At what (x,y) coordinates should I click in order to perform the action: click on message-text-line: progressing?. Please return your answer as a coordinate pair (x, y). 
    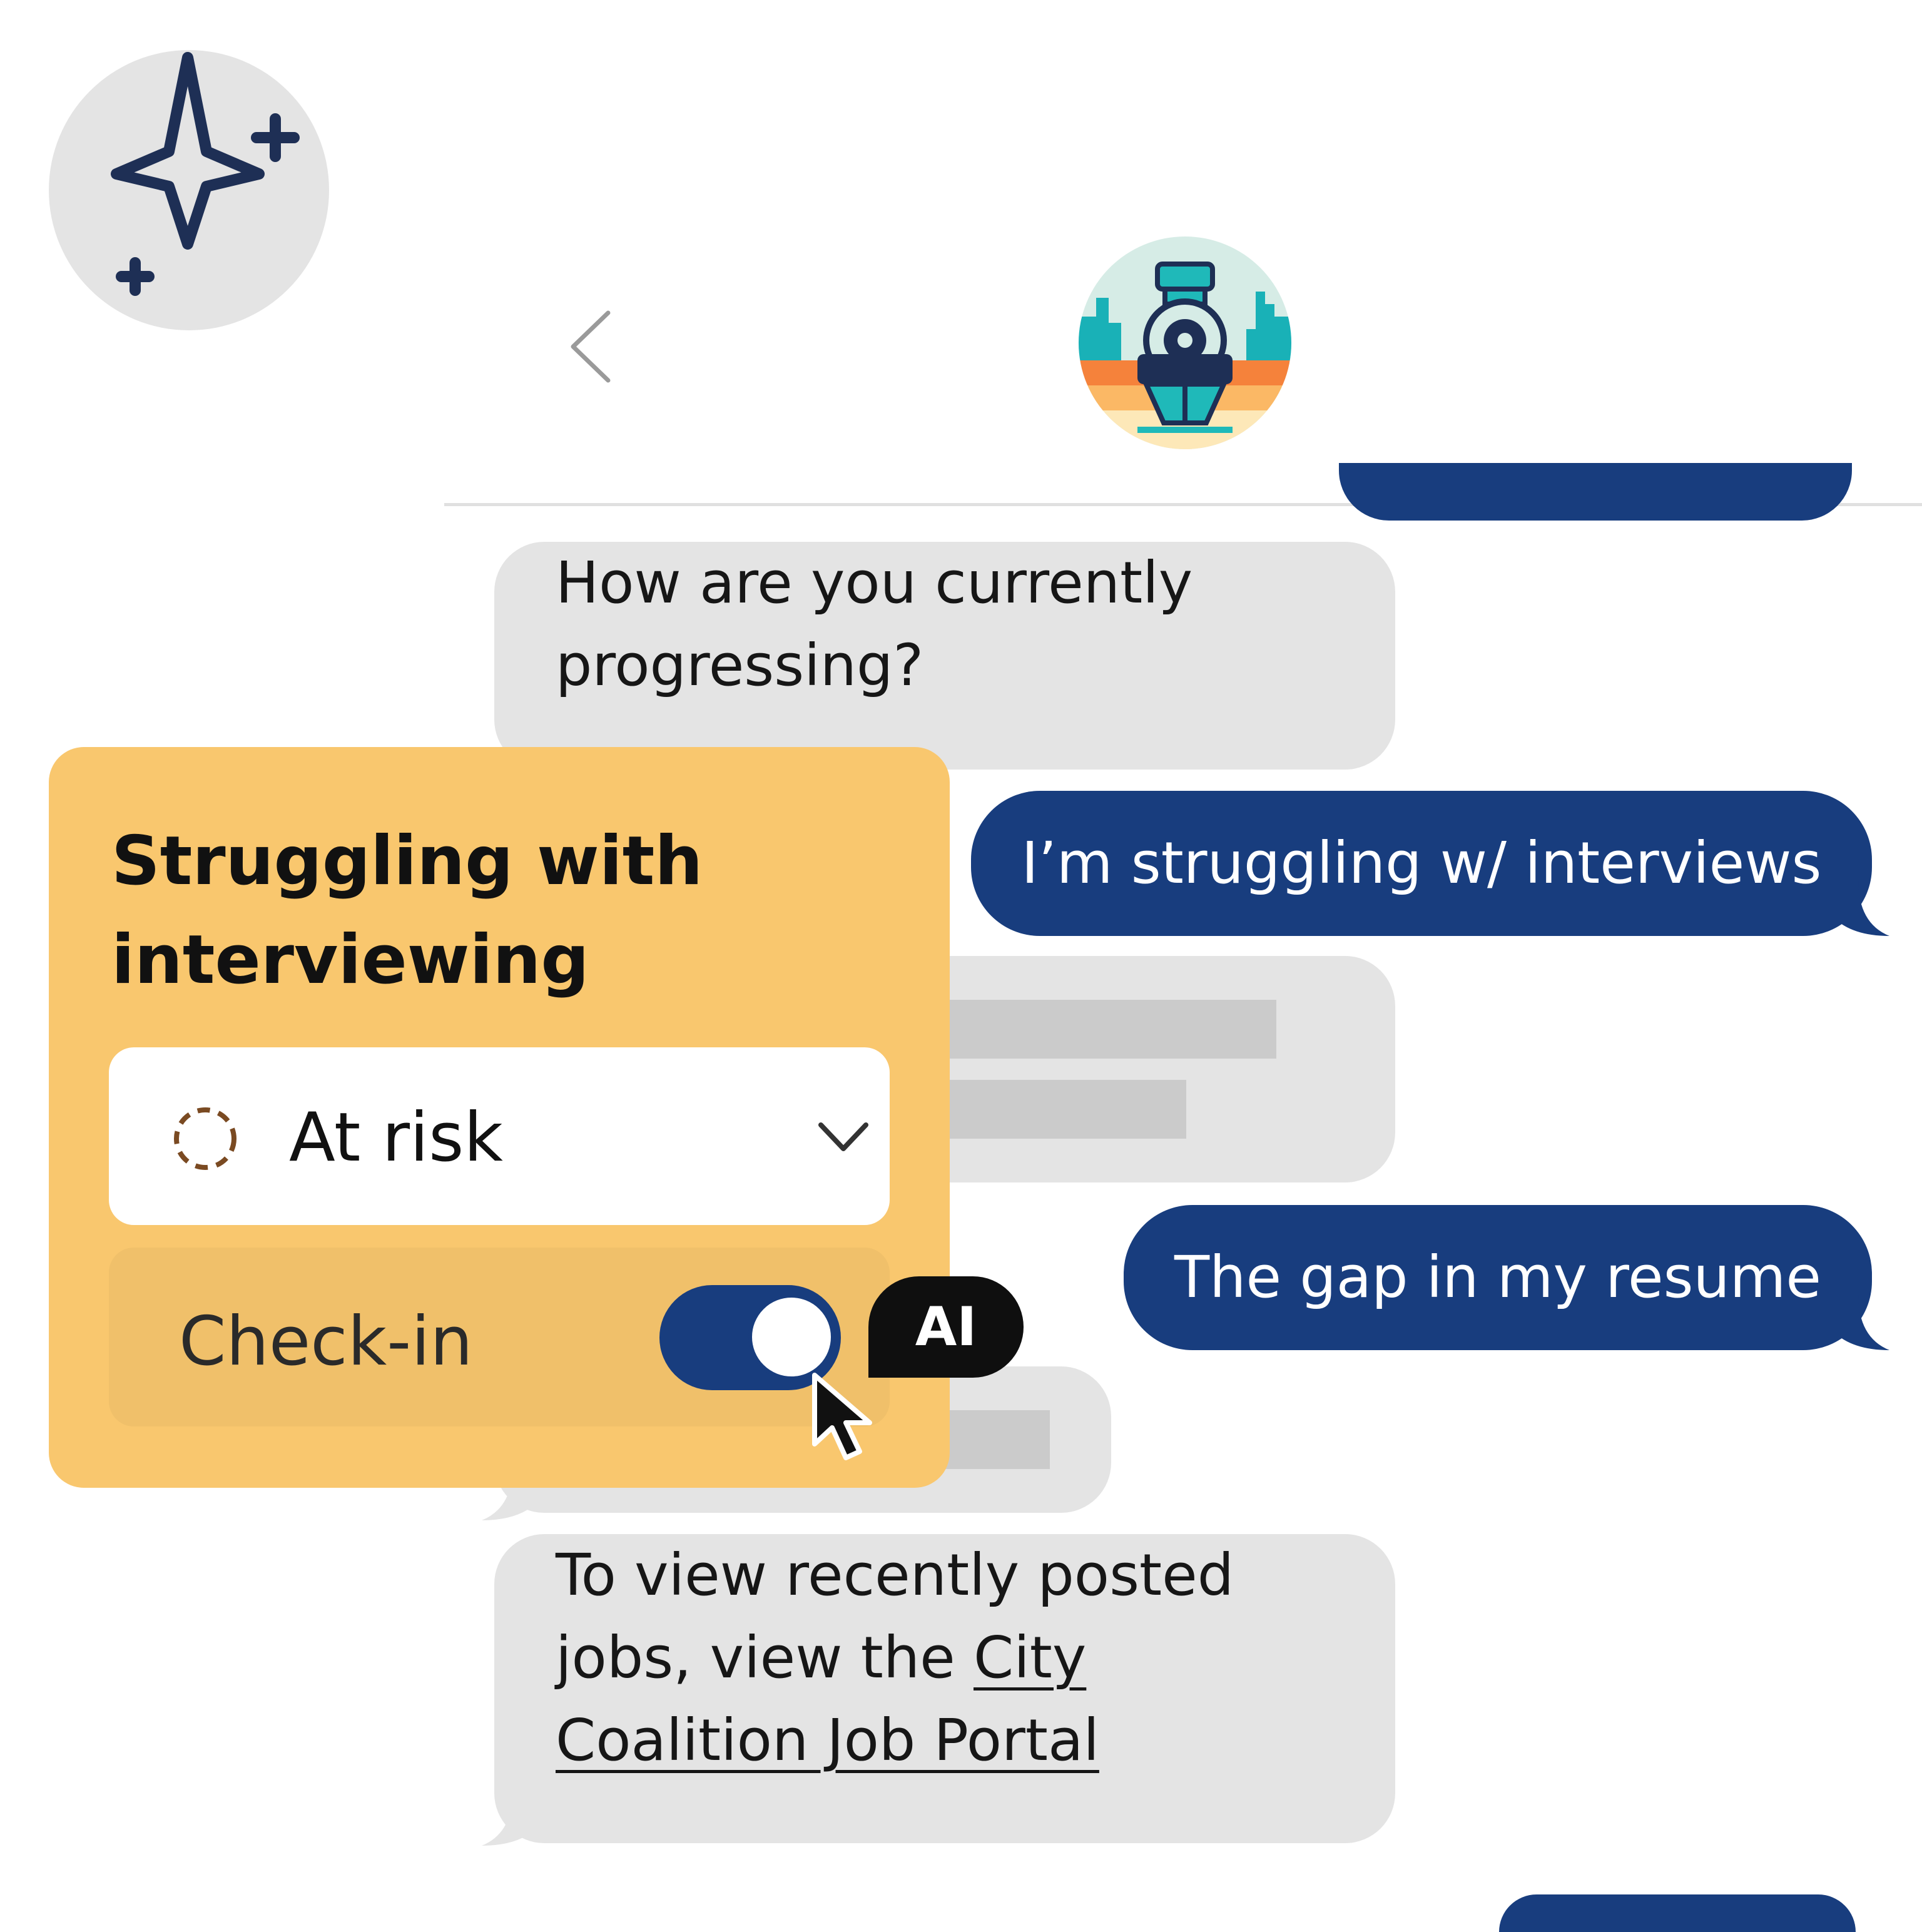
    Looking at the image, I should click on (740, 666).